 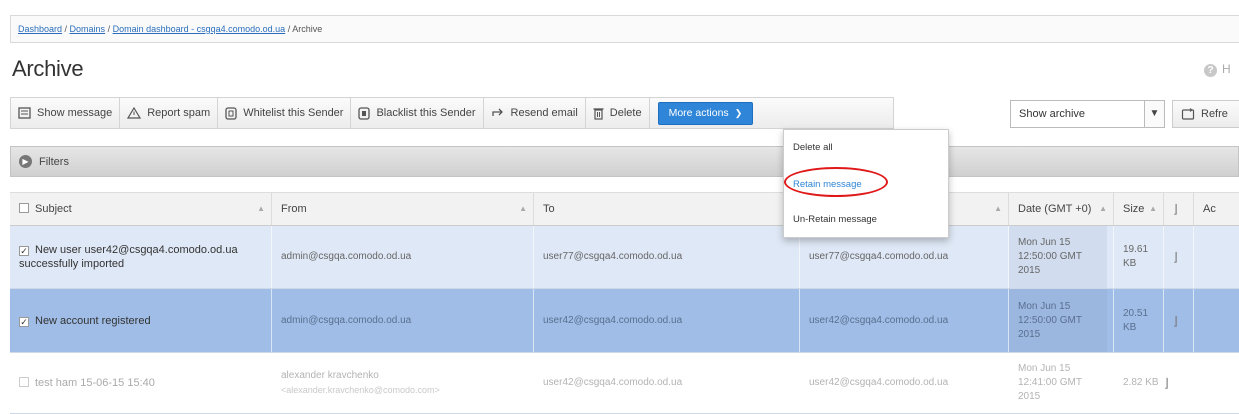 I want to click on report-spam-button: Report spam, so click(x=169, y=113).